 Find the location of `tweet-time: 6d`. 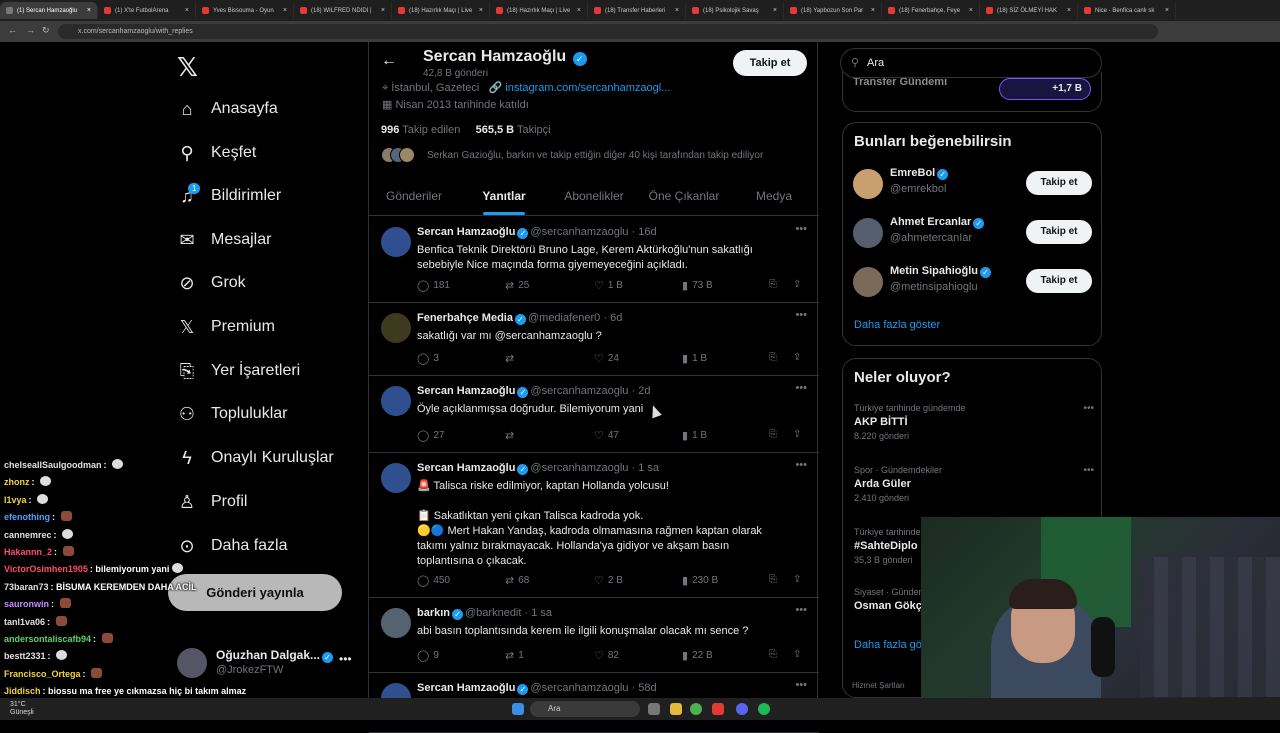

tweet-time: 6d is located at coordinates (616, 318).